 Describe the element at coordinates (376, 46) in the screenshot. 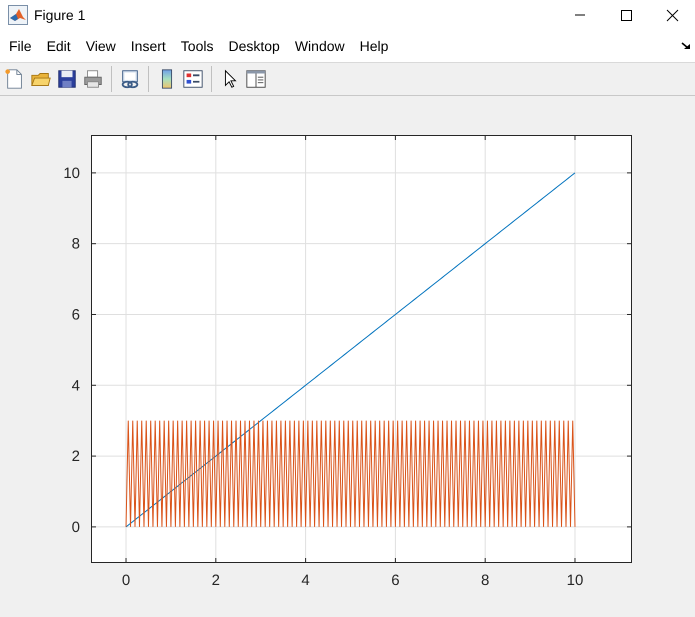

I see `menu-item: Help` at that location.